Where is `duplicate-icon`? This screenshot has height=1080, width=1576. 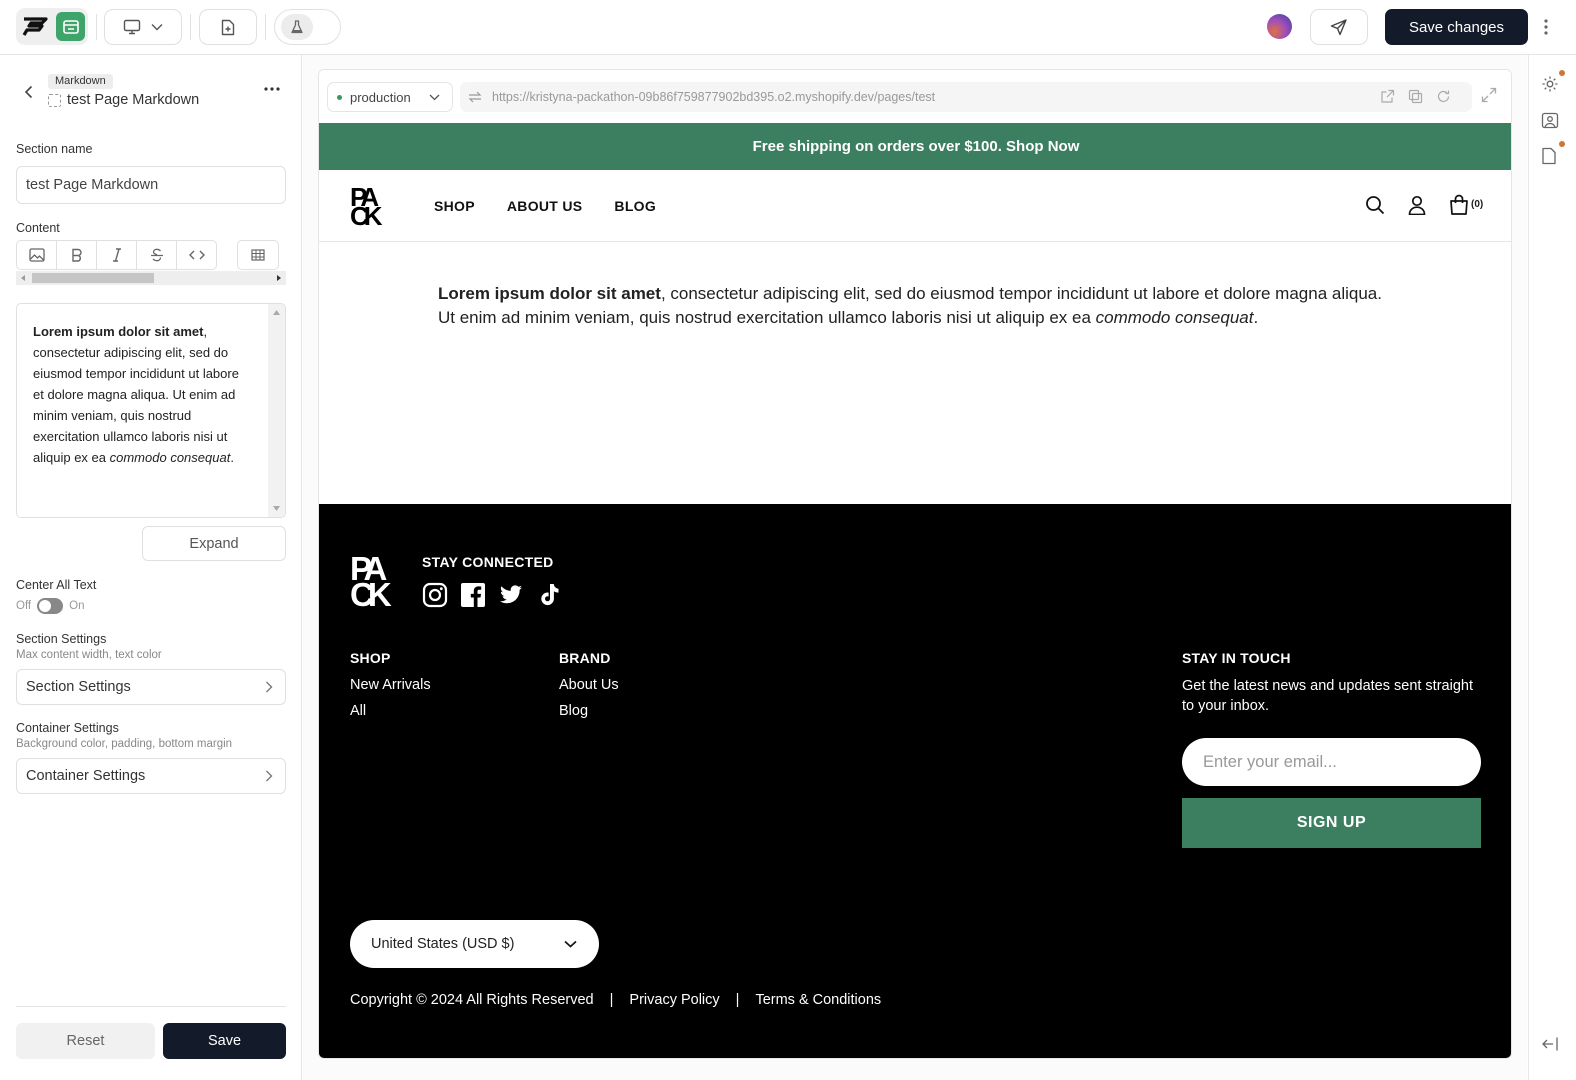 duplicate-icon is located at coordinates (1415, 96).